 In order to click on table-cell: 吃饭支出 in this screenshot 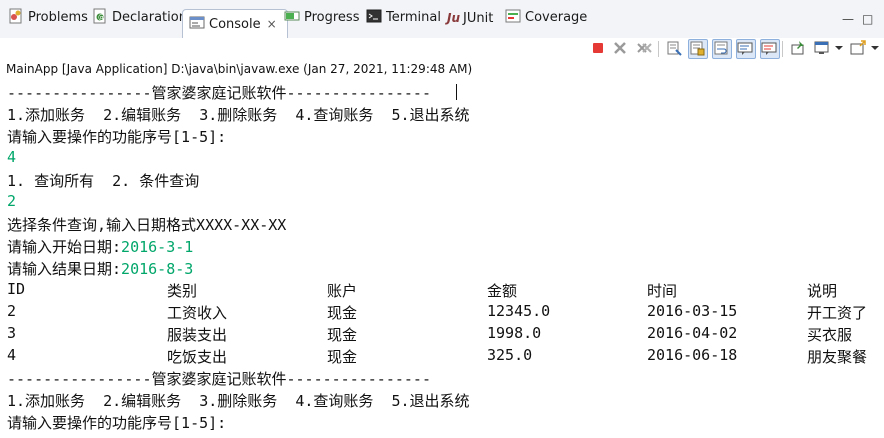, I will do `click(197, 357)`.